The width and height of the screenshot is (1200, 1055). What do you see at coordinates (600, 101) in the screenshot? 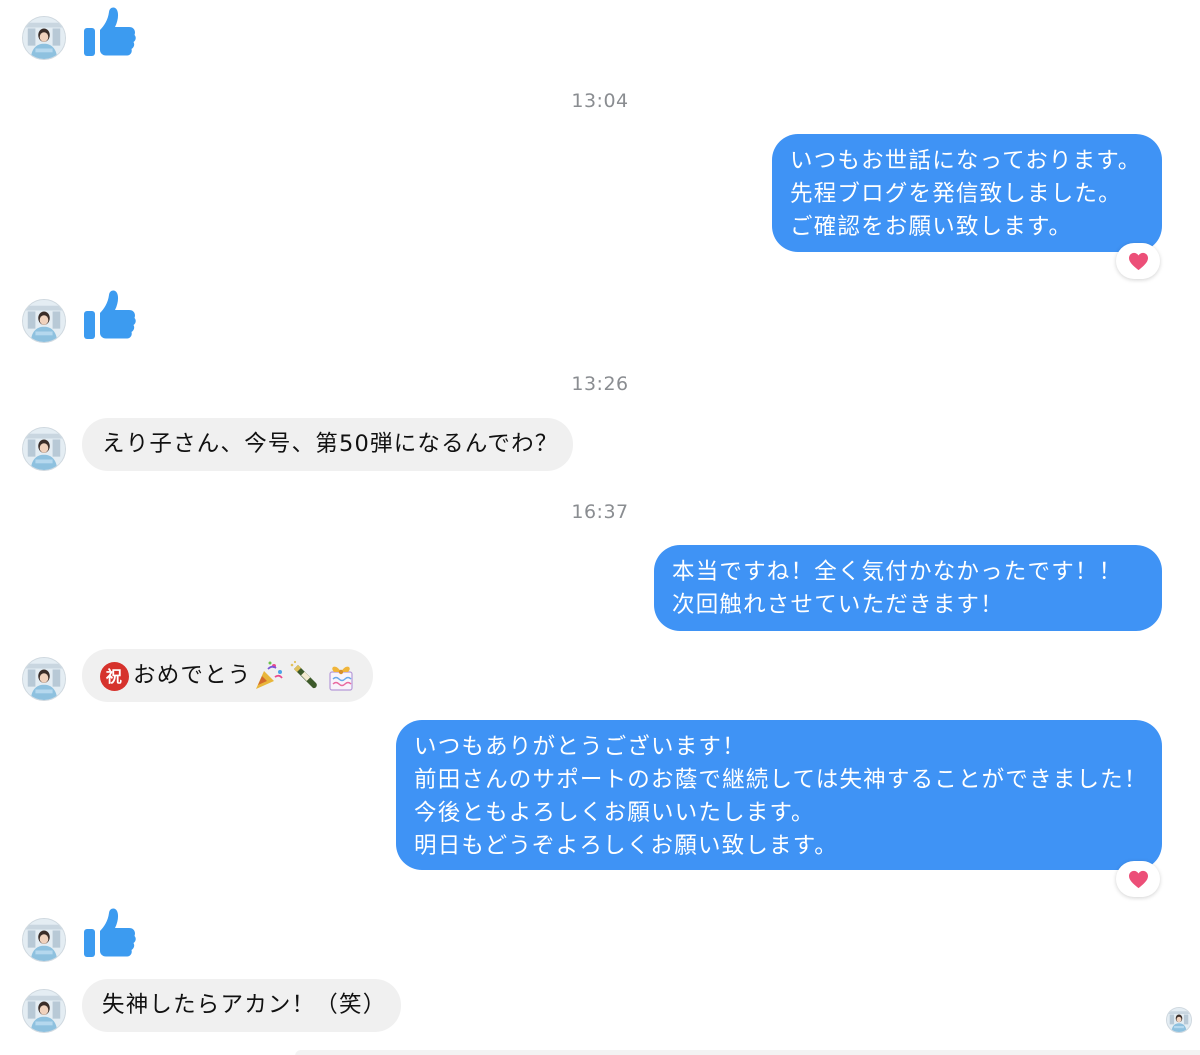
I see `timestamp: 13:04` at bounding box center [600, 101].